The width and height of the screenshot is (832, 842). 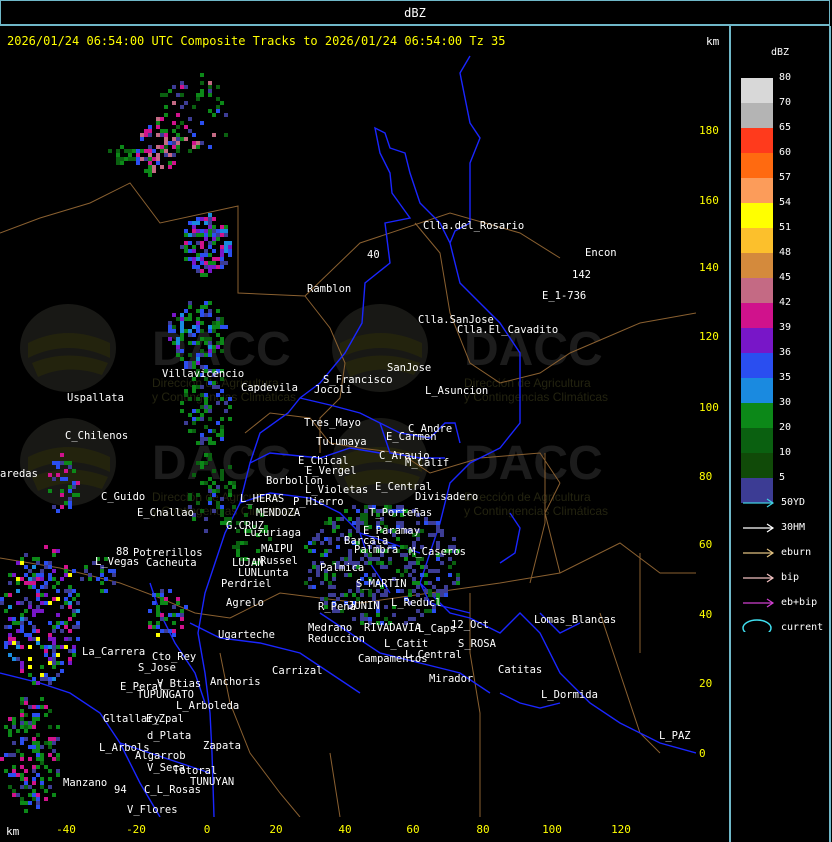 I want to click on place-label: Algarrob, so click(x=160, y=756).